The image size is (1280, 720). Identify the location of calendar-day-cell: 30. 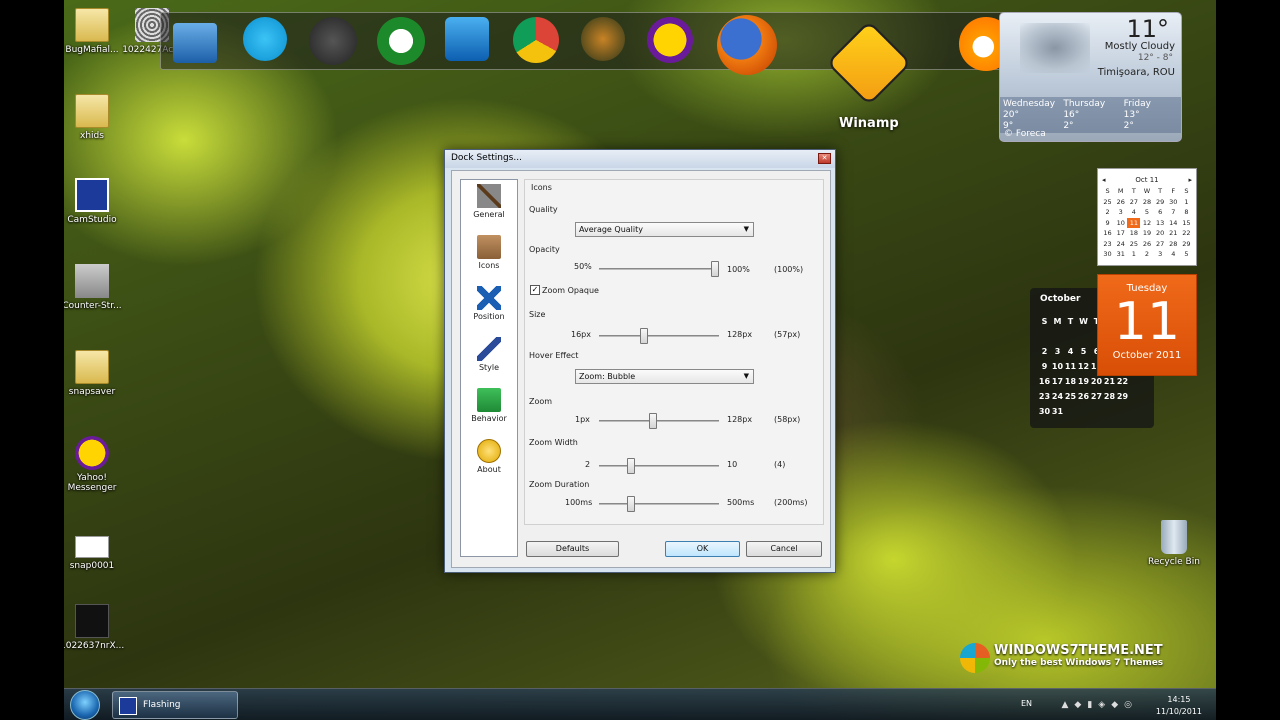
(1173, 202).